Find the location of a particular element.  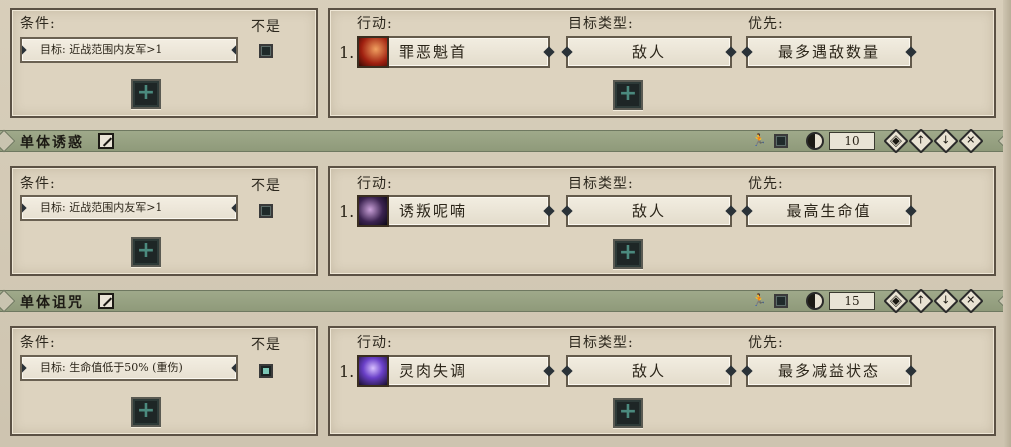

cooldown-input: 10 is located at coordinates (852, 141).